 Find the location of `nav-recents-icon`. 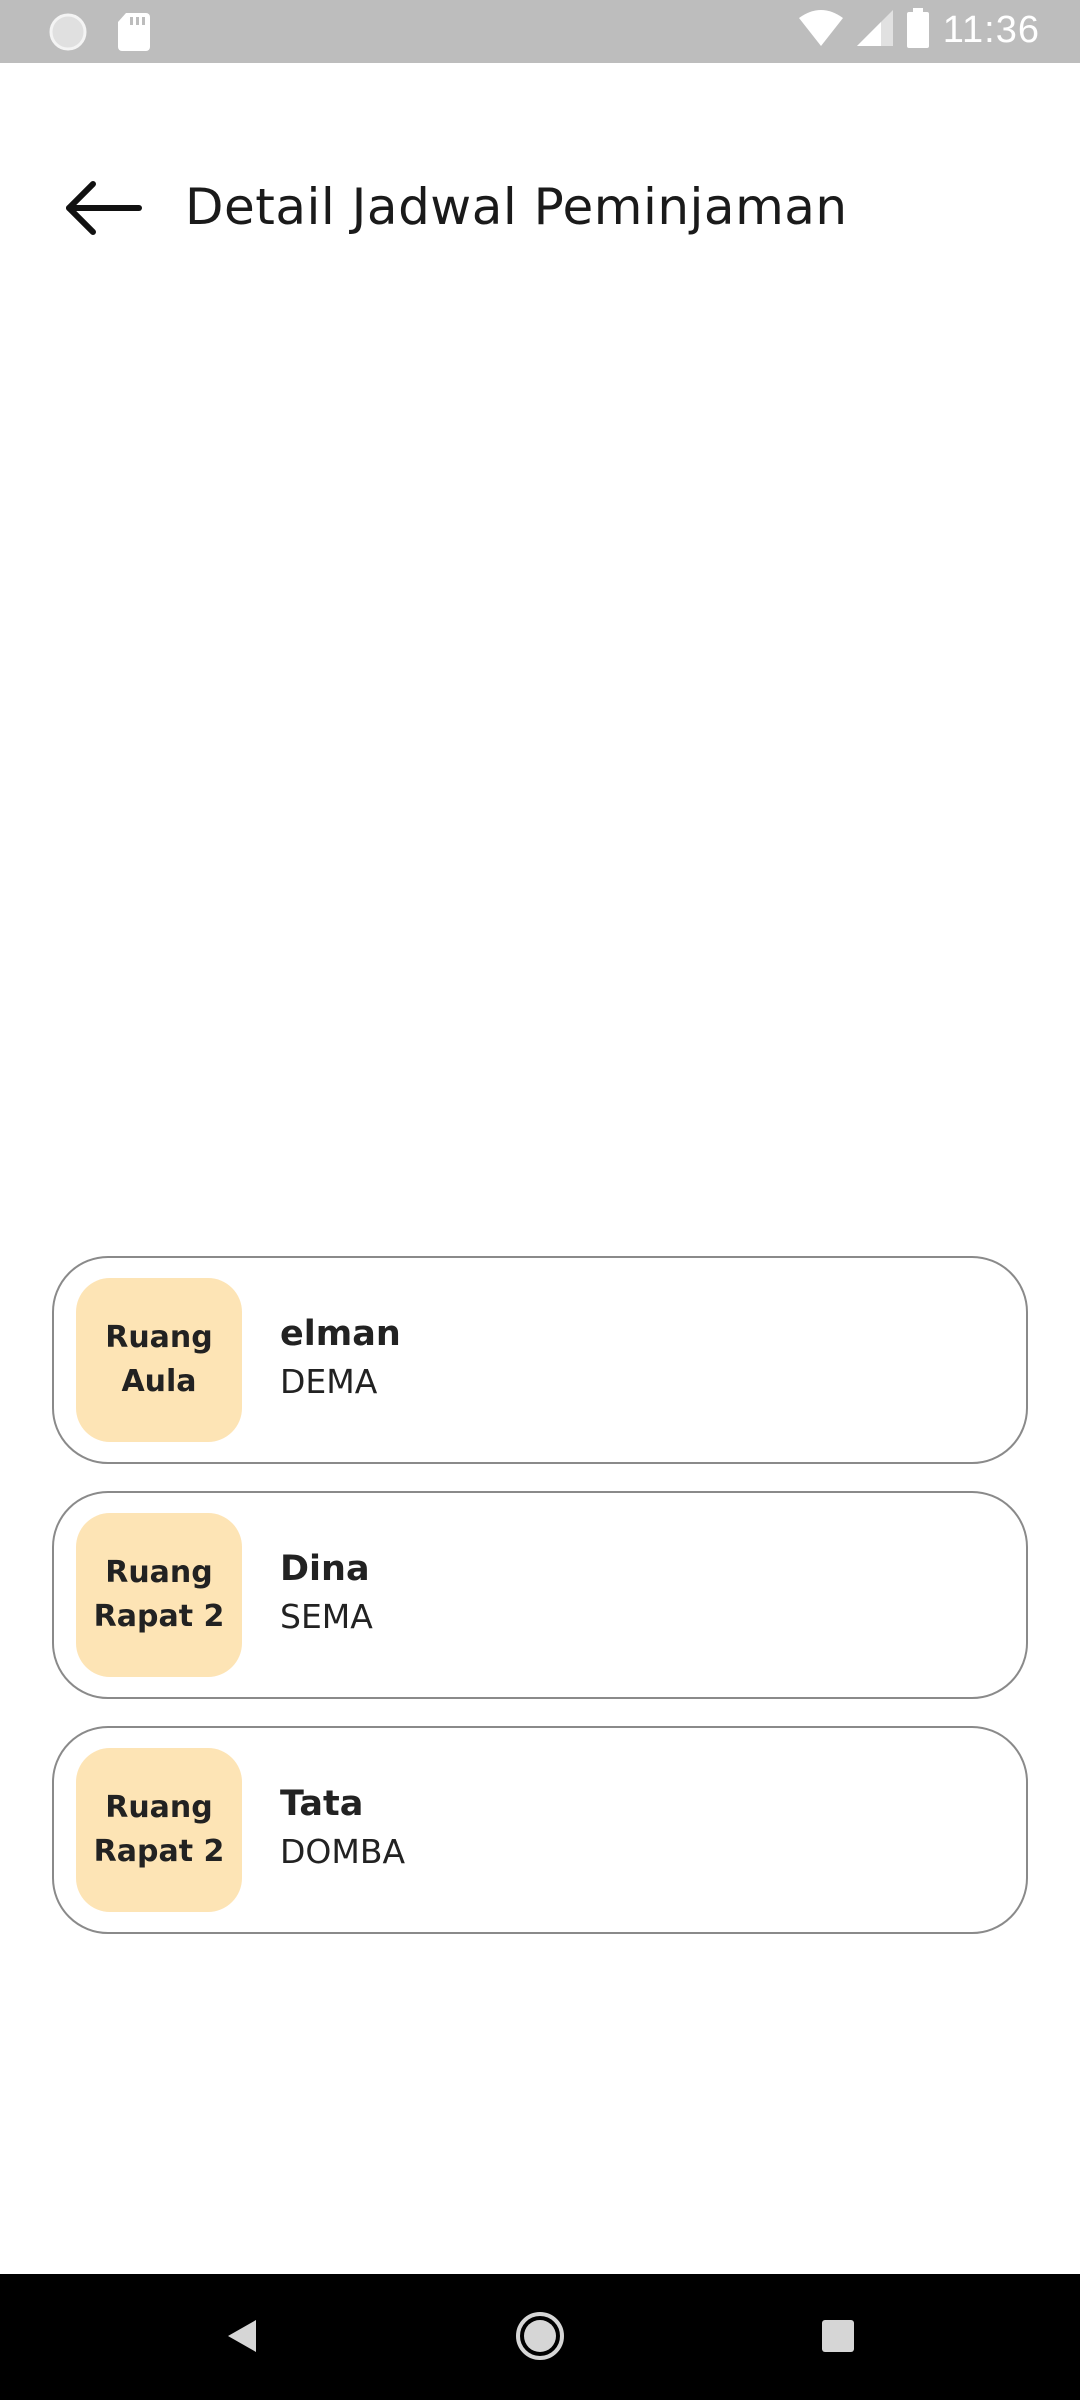

nav-recents-icon is located at coordinates (838, 2345).